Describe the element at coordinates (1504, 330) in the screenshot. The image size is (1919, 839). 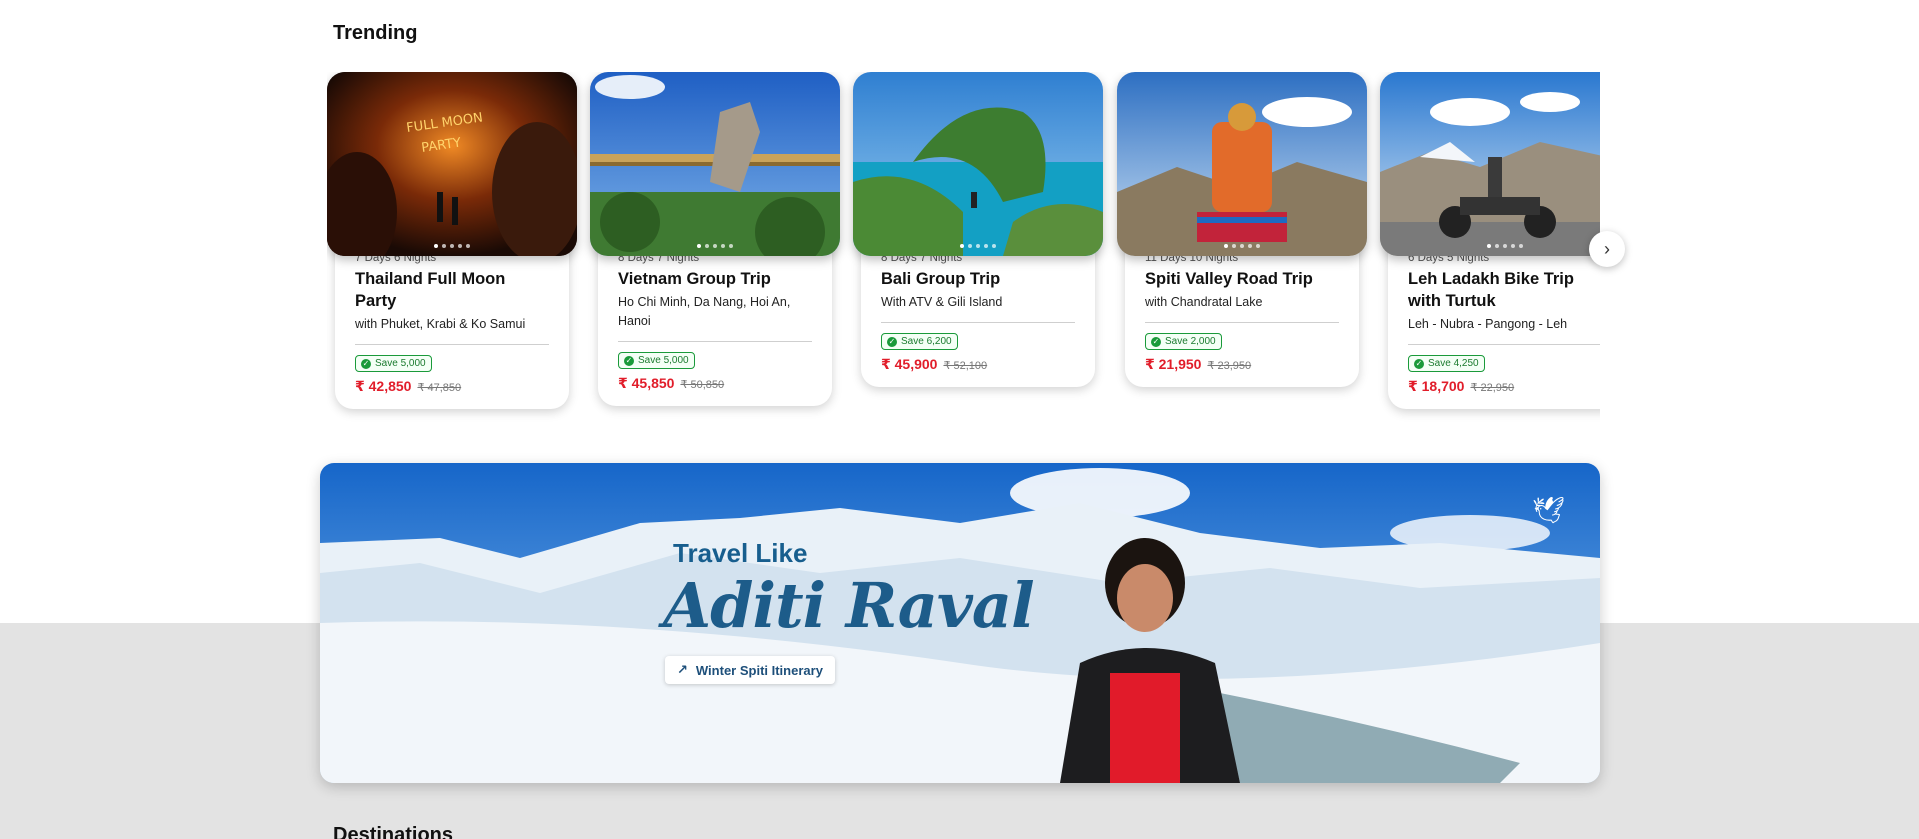
I see `trip-subtitle: Leh - Nubra - Pangong - Leh` at that location.